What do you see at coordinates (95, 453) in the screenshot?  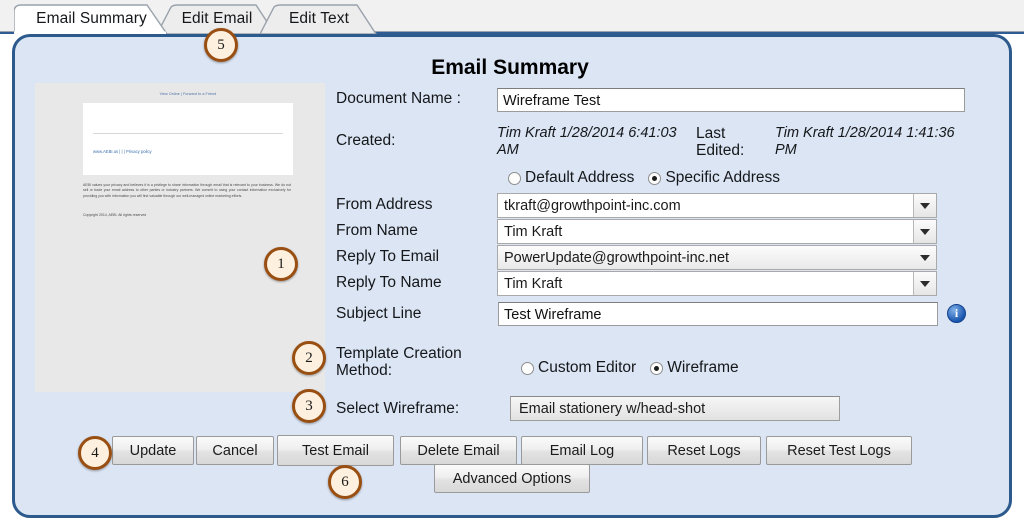 I see `callout-badge-4: 4` at bounding box center [95, 453].